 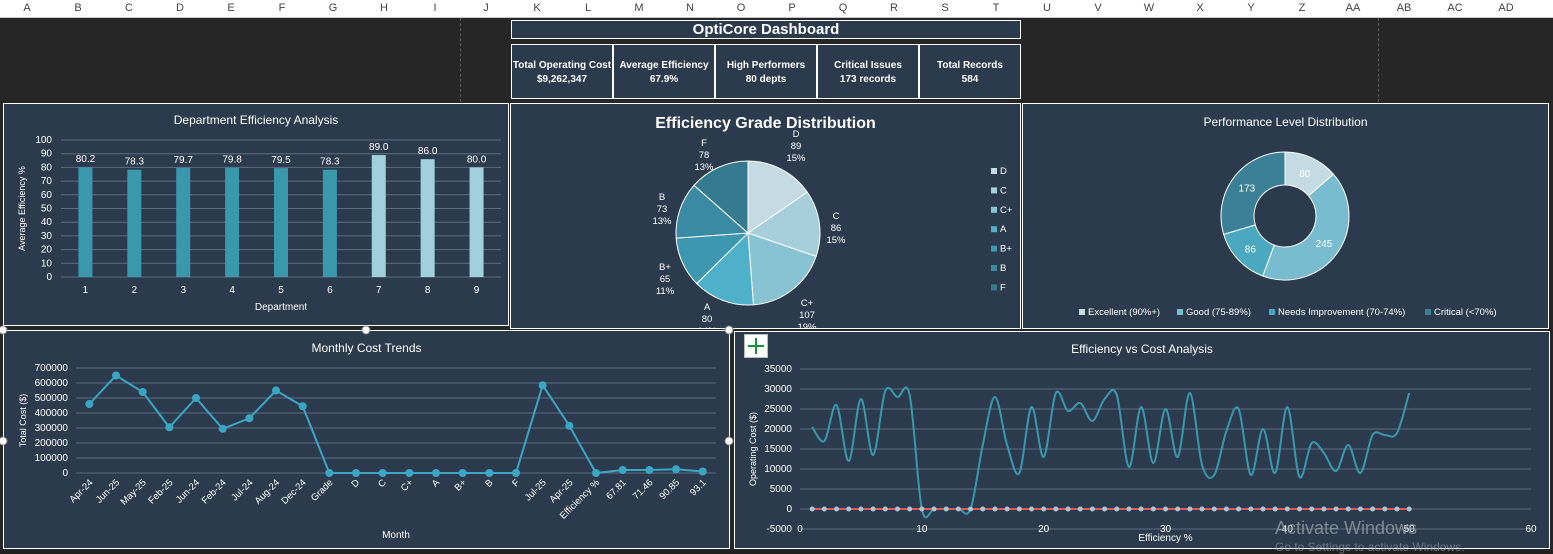 What do you see at coordinates (922, 529) in the screenshot?
I see `x-tick-label: 10` at bounding box center [922, 529].